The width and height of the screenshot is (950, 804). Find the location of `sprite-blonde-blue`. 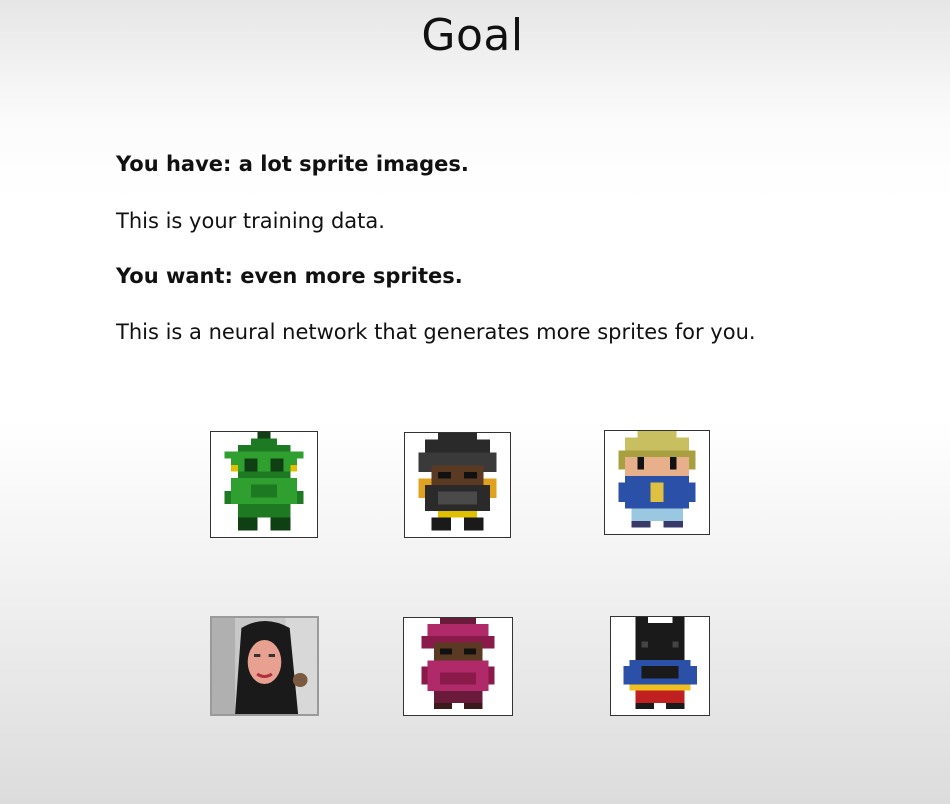

sprite-blonde-blue is located at coordinates (657, 482).